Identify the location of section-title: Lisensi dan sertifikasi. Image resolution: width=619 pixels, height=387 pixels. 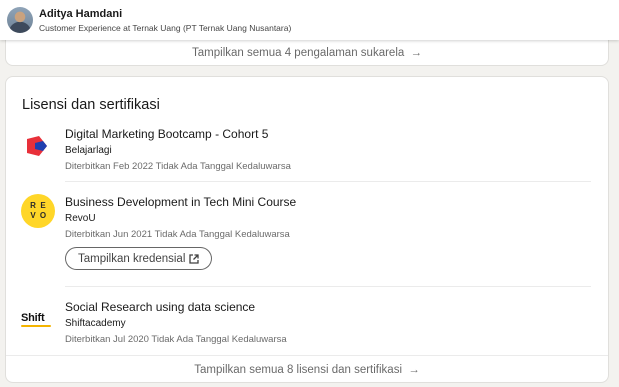
(91, 105).